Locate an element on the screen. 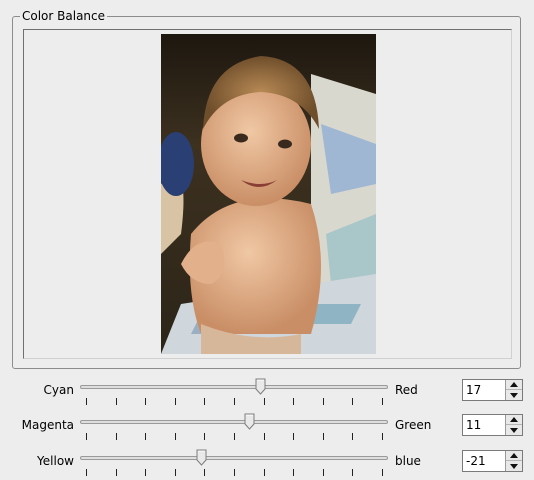 This screenshot has height=480, width=534. spinbox-value: -21 is located at coordinates (476, 461).